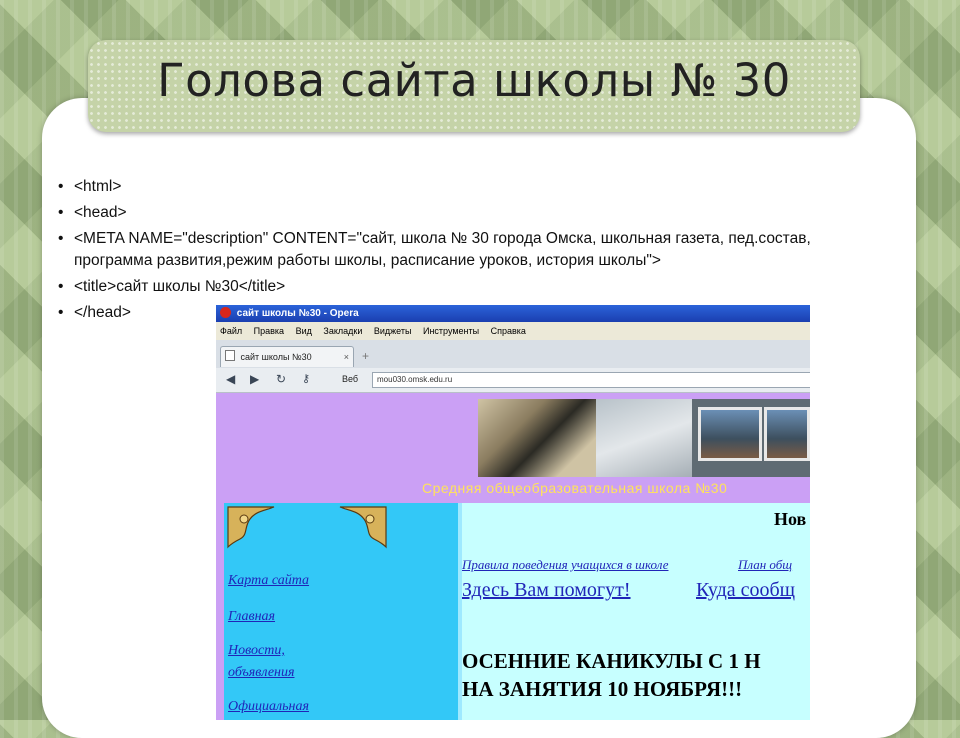 This screenshot has height=738, width=960. What do you see at coordinates (230, 379) in the screenshot?
I see `back-icon: ◀` at bounding box center [230, 379].